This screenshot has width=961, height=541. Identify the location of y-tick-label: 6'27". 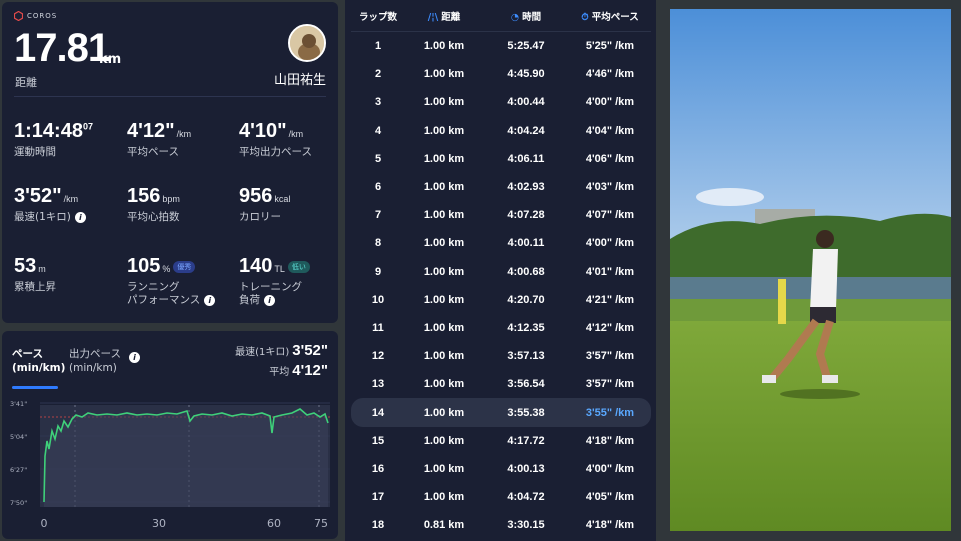
(18, 470).